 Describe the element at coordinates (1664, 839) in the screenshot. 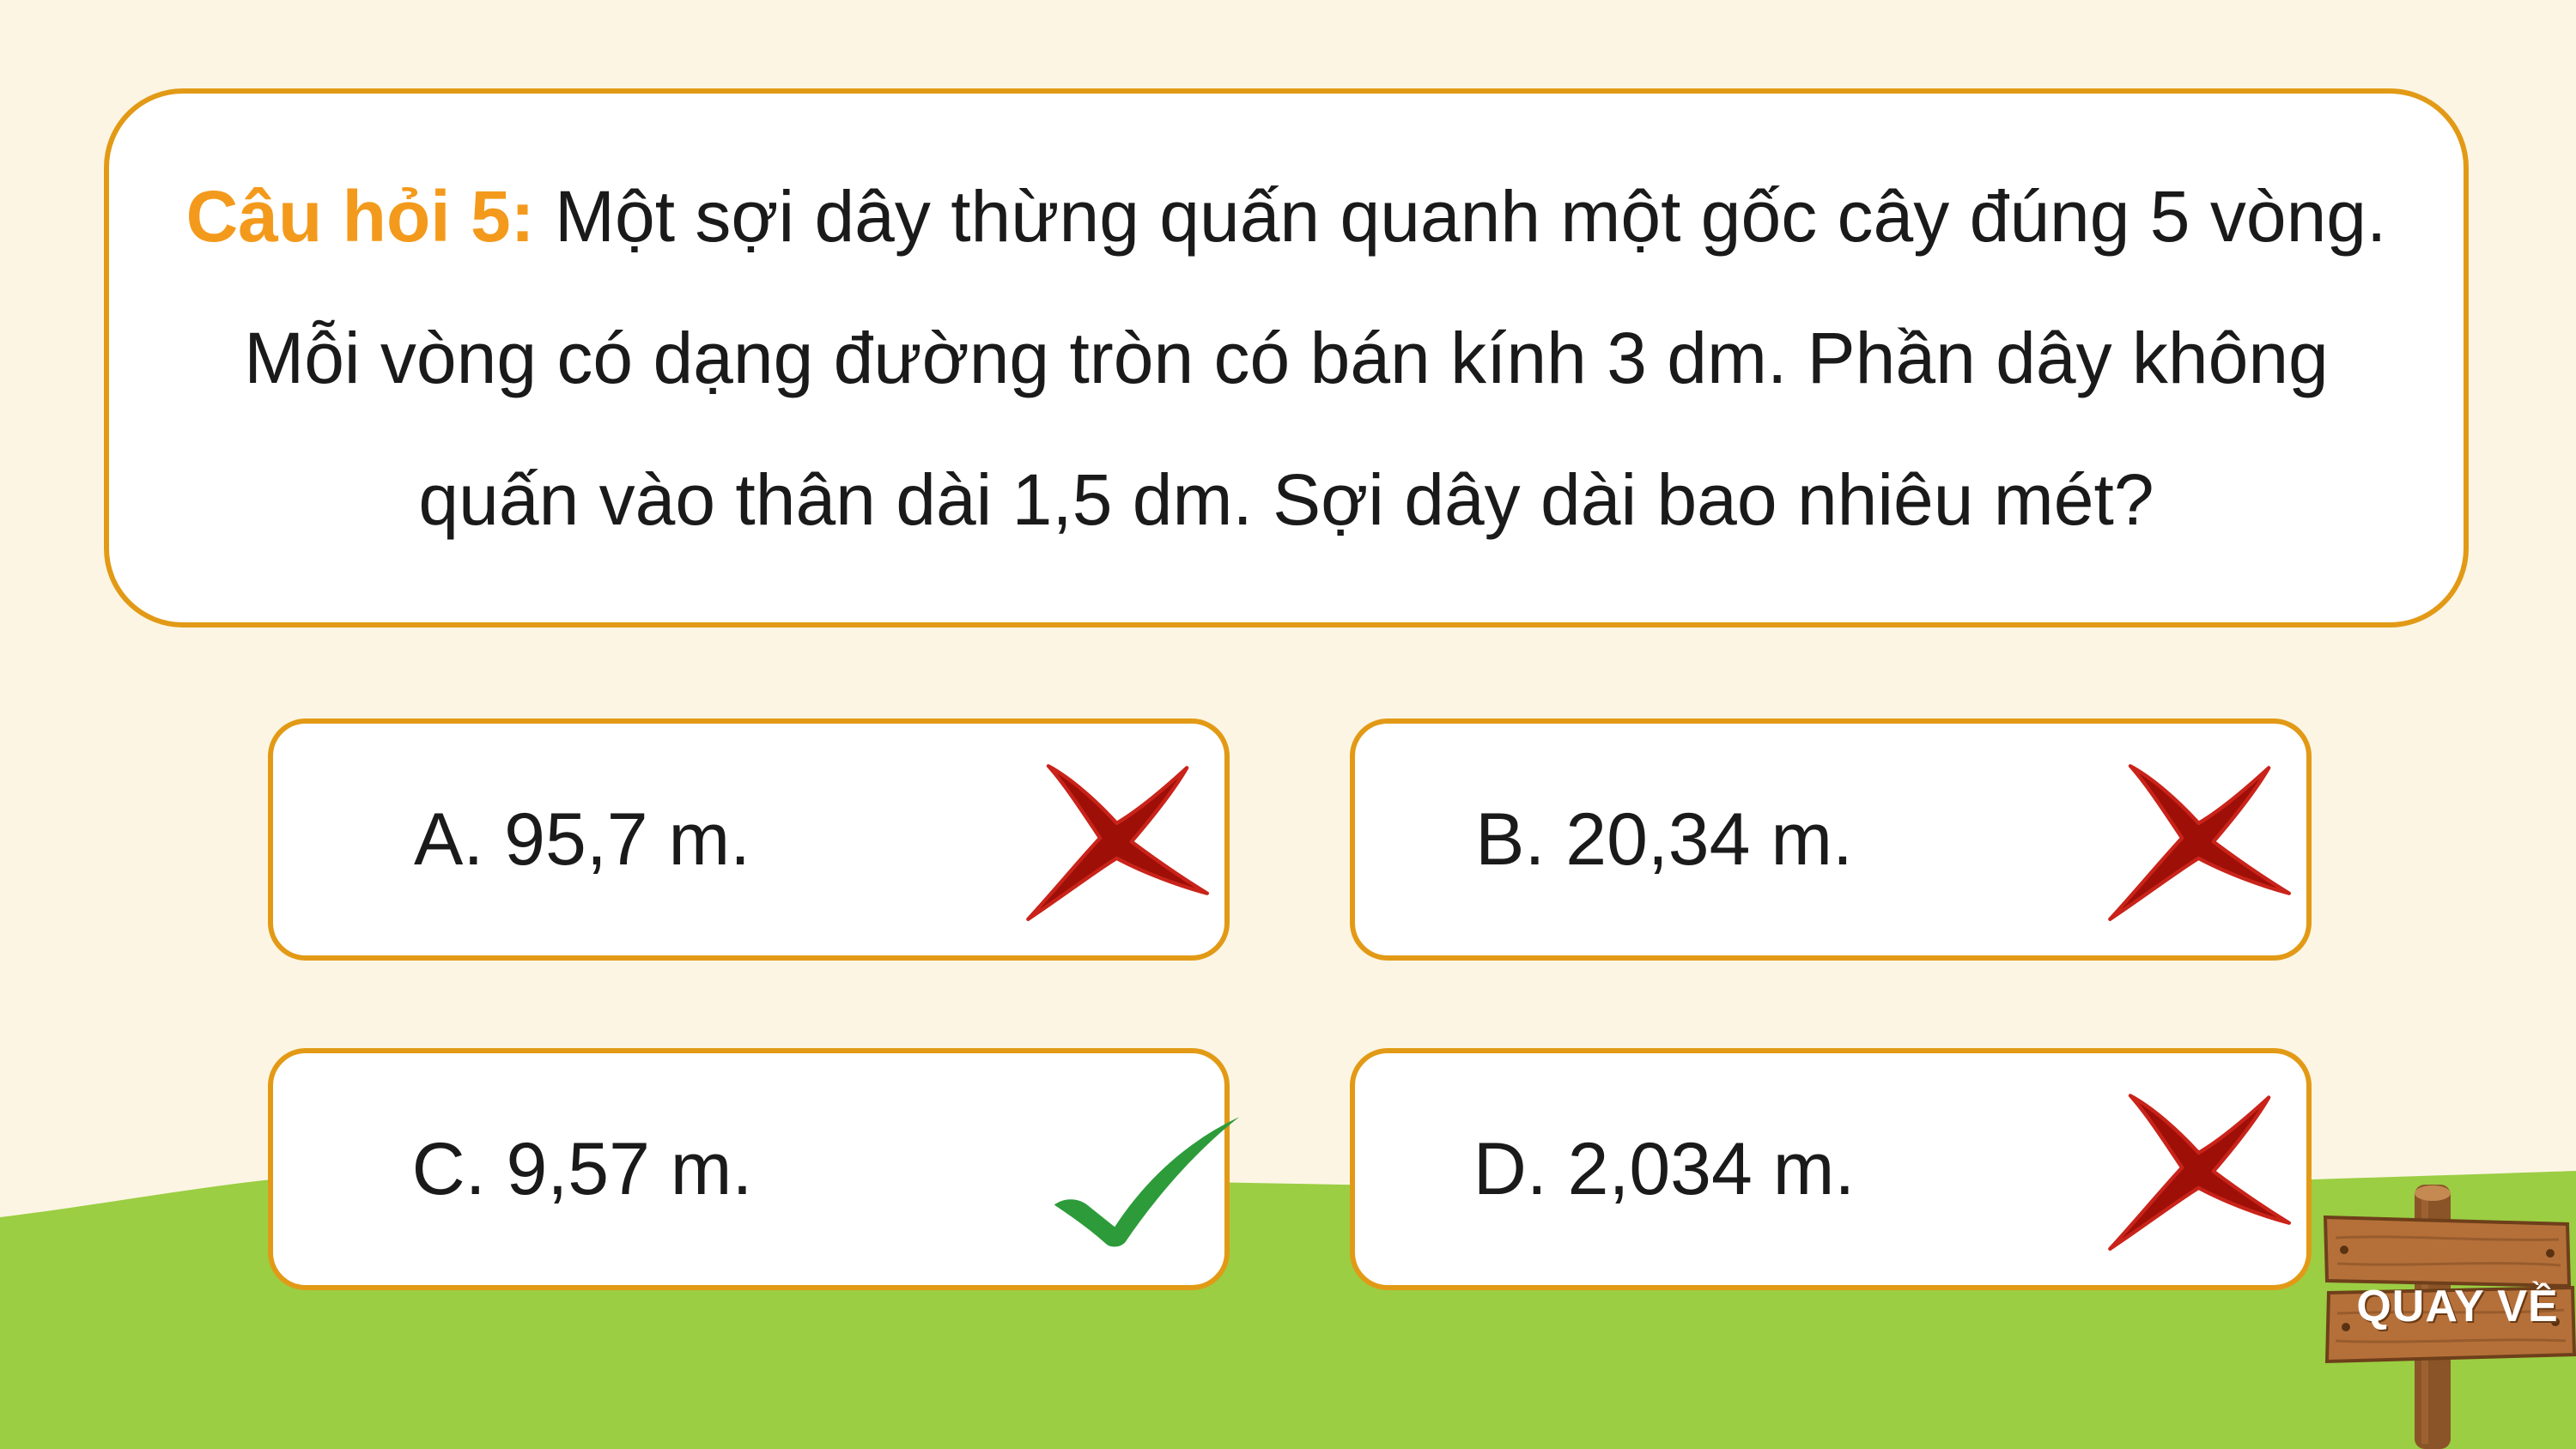

I see `answer-b-text: B. 20,34 m.` at that location.